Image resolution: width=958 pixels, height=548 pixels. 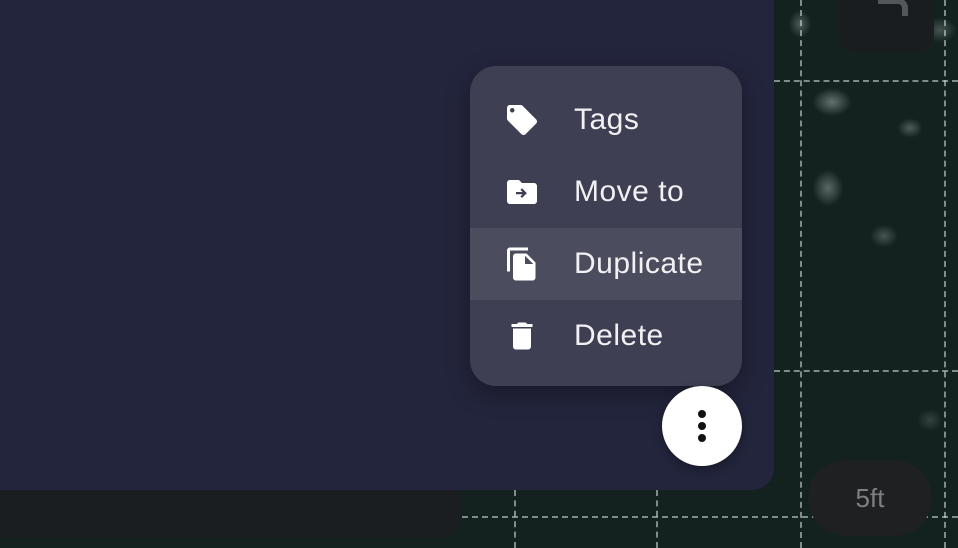 I want to click on bottom-toolbar, so click(x=231, y=514).